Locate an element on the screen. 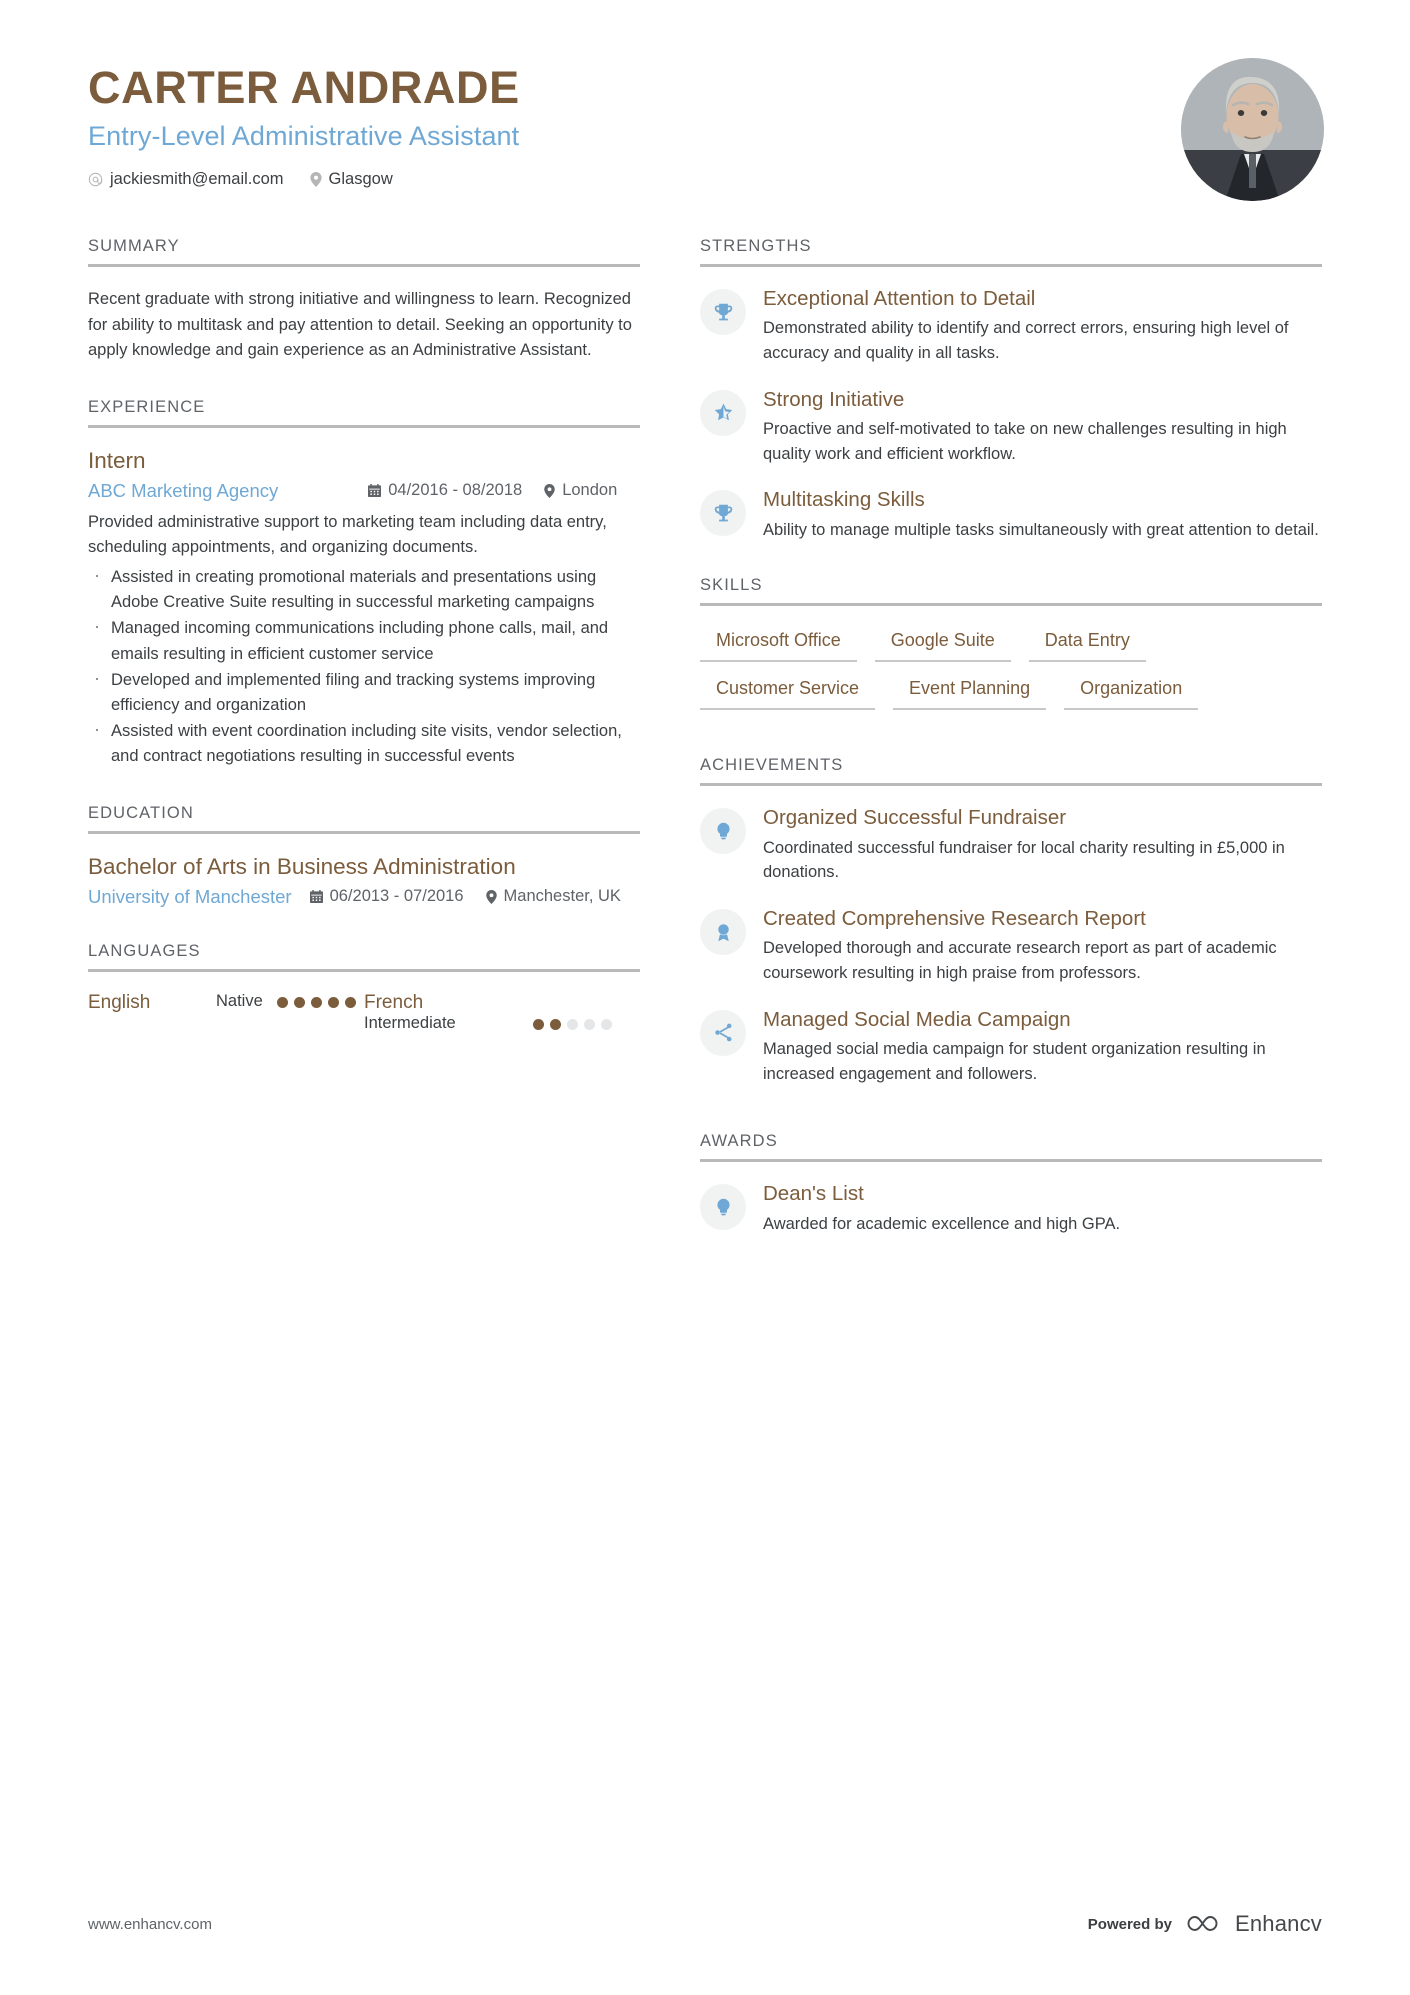 The width and height of the screenshot is (1410, 1995). contact-email: jackiesmith@email.com is located at coordinates (186, 179).